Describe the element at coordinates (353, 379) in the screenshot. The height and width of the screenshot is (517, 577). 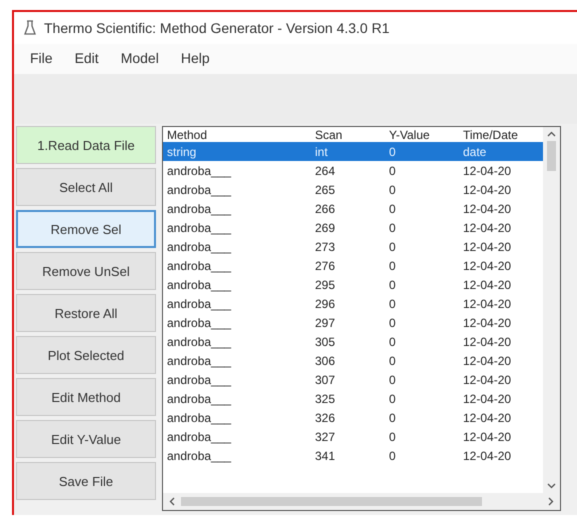
I see `table-row: androba___ 307 0 12-04-20` at that location.